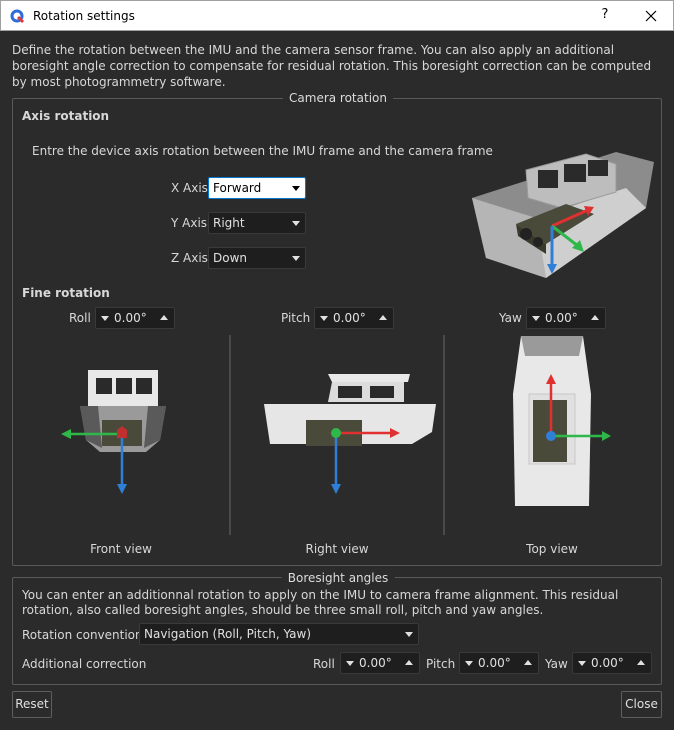 This screenshot has width=674, height=730. Describe the element at coordinates (84, 16) in the screenshot. I see `window-title: Rotation settings` at that location.